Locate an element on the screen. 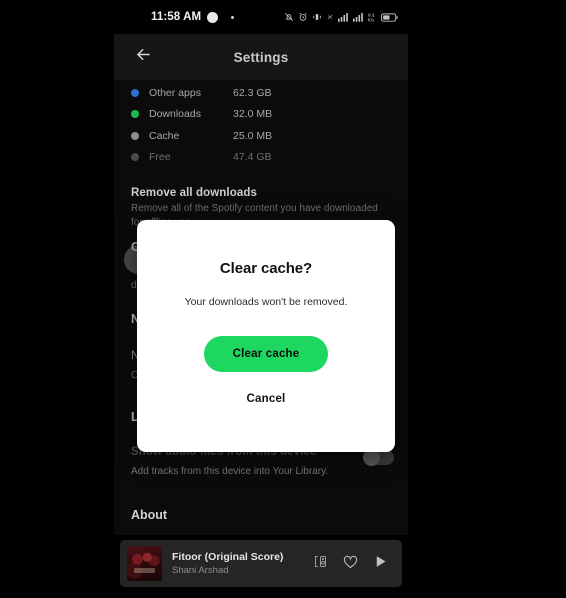 This screenshot has width=566, height=598. status-bar-clock: 11:58 AM is located at coordinates (176, 17).